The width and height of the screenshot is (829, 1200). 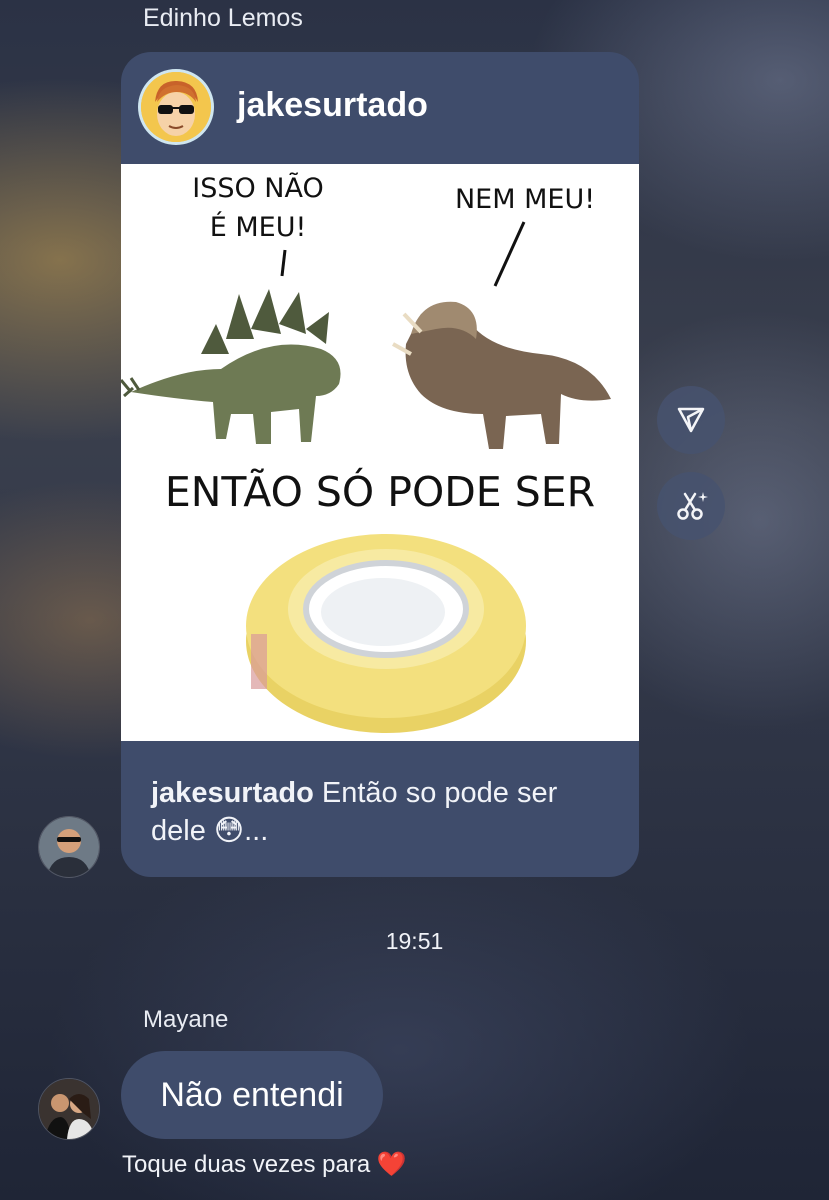 What do you see at coordinates (525, 199) in the screenshot?
I see `meme-text-right: NEM MEU!` at bounding box center [525, 199].